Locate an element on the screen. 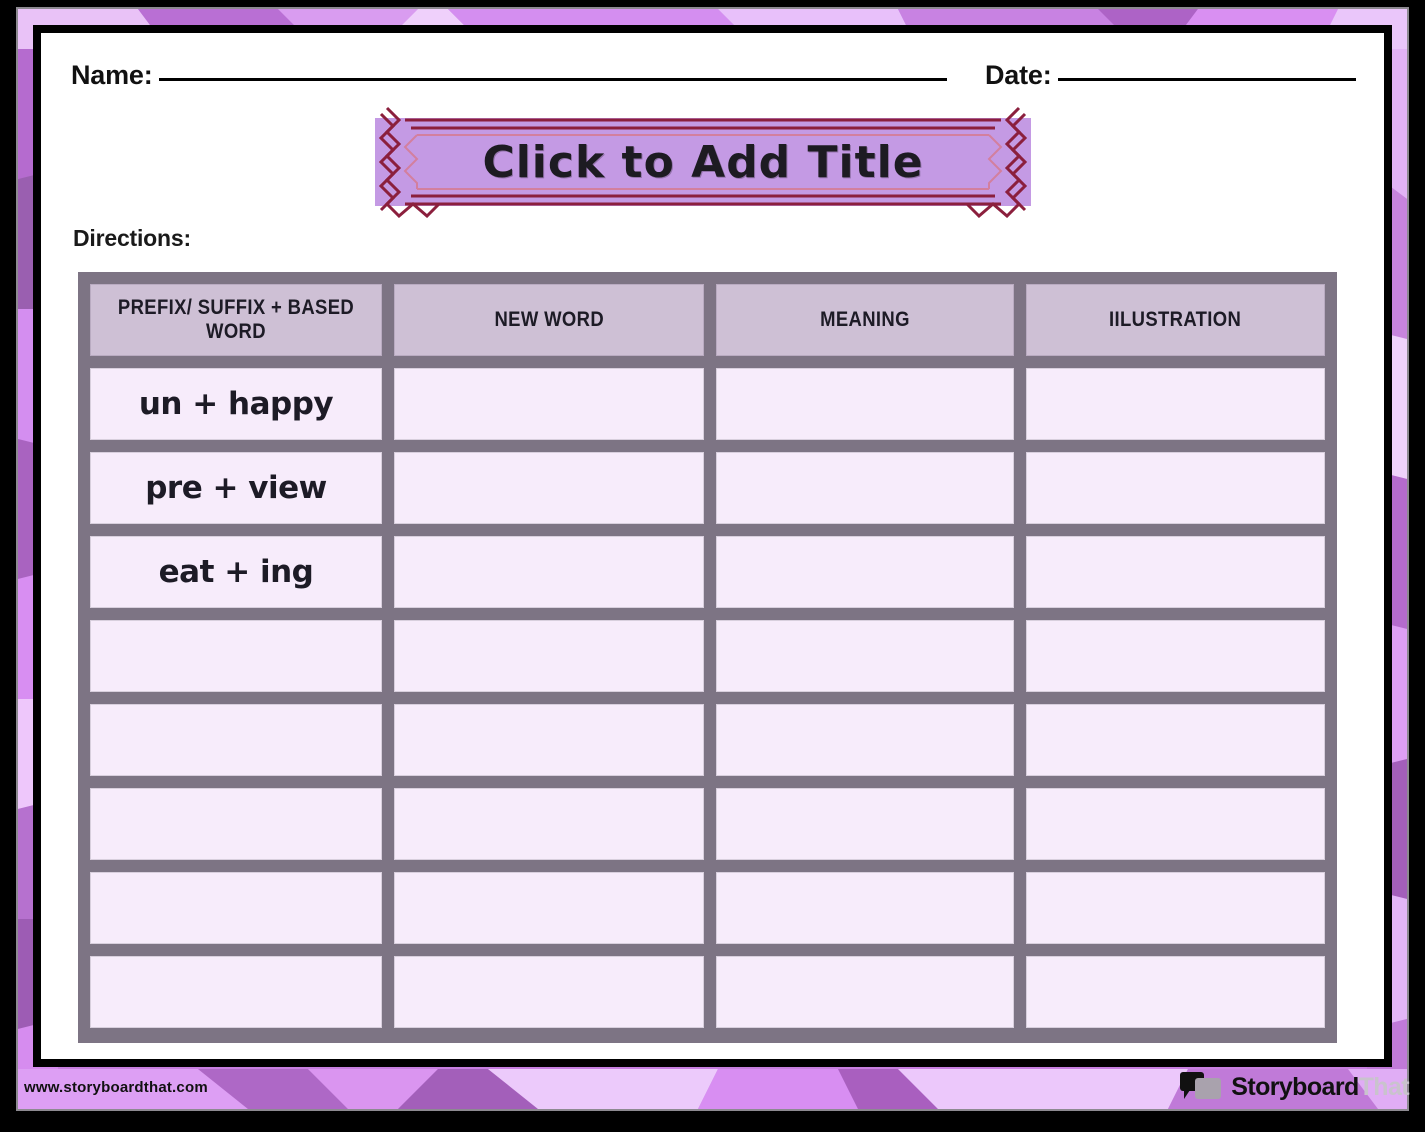  title-text: Click to Add Title is located at coordinates (703, 162).